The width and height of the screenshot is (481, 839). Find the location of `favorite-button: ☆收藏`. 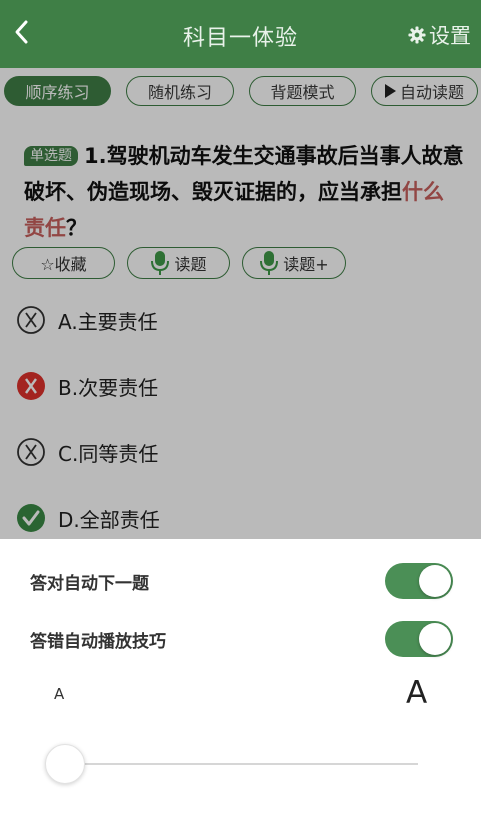

favorite-button: ☆收藏 is located at coordinates (63, 263).